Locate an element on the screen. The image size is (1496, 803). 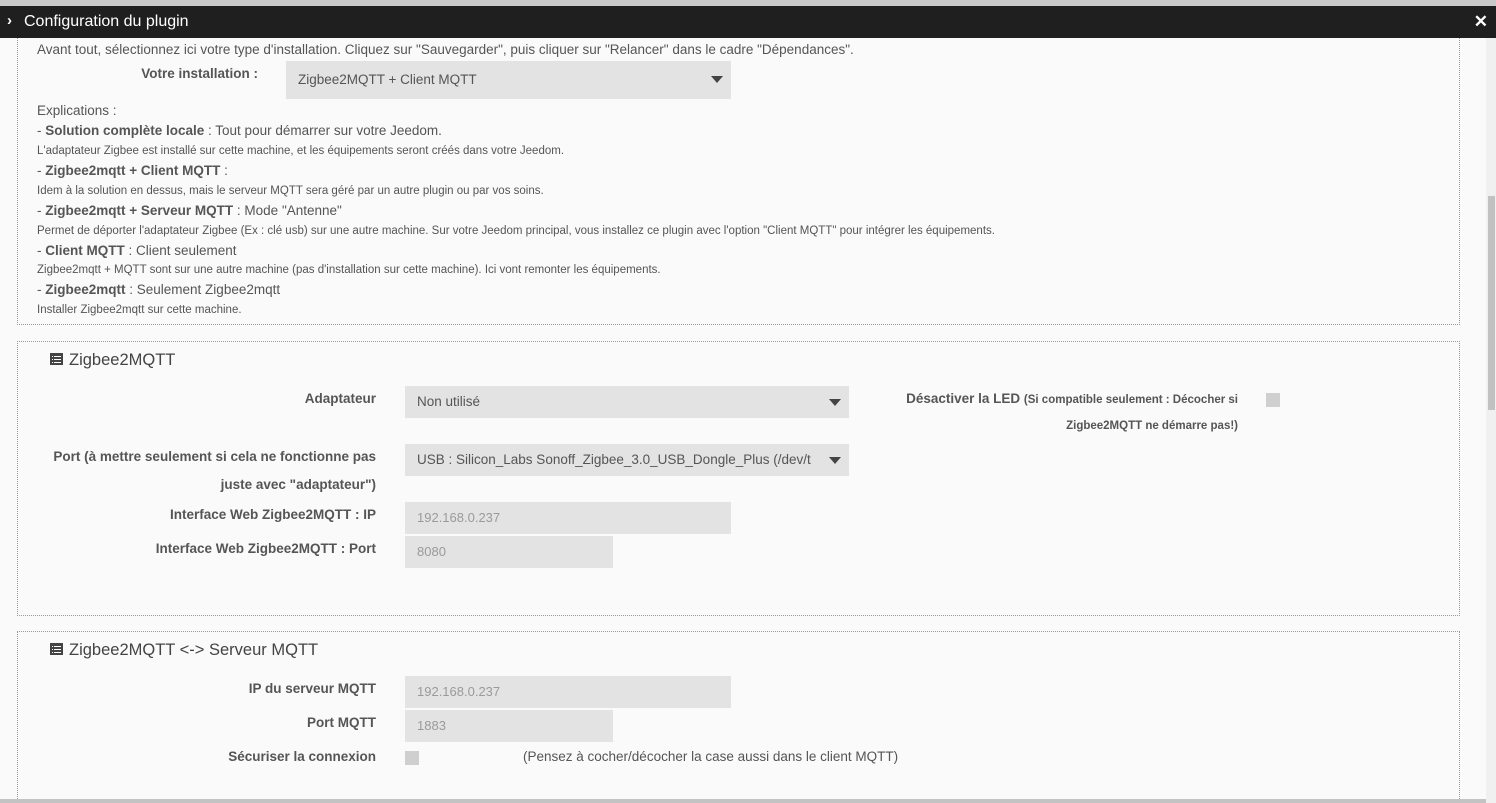
explanation-name: Zigbee2mqtt + Client MQTT is located at coordinates (133, 170).